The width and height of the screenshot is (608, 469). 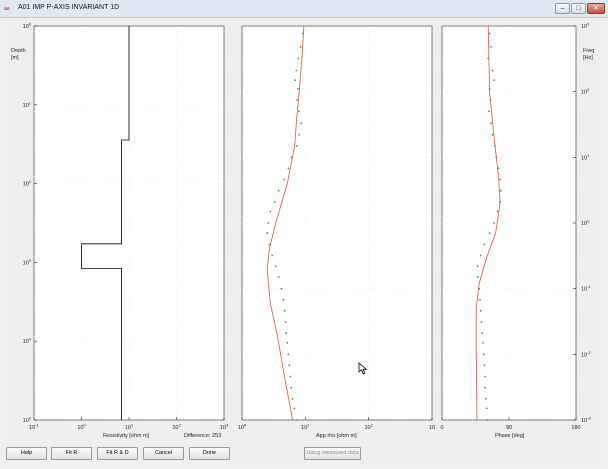 I want to click on fit-r-button: Fit R, so click(x=71, y=453).